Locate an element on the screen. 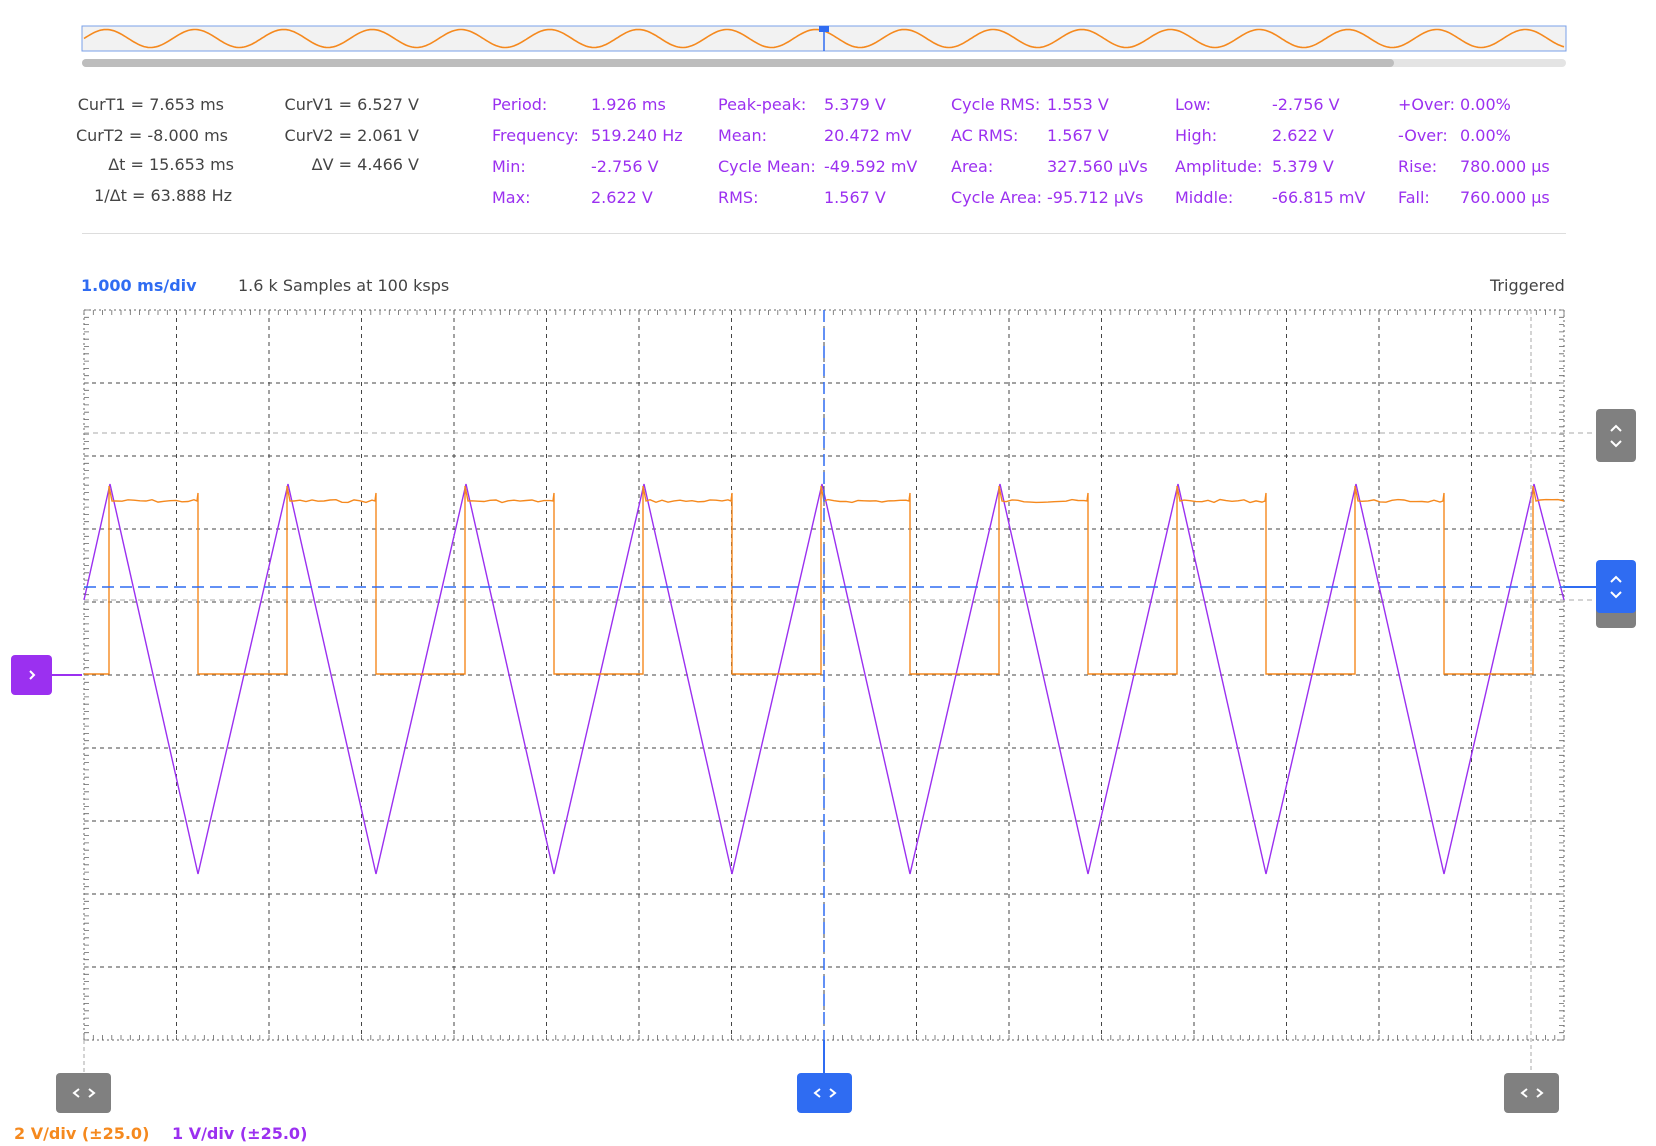  channel-offset-marker is located at coordinates (31, 675).